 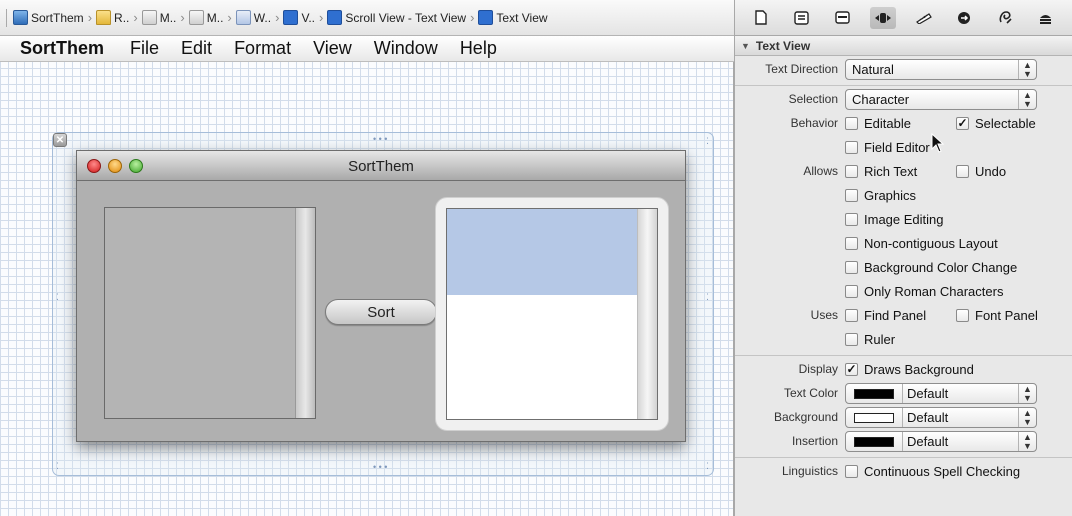 I want to click on resize-handle-bottom-left: ⁚, so click(x=57, y=466).